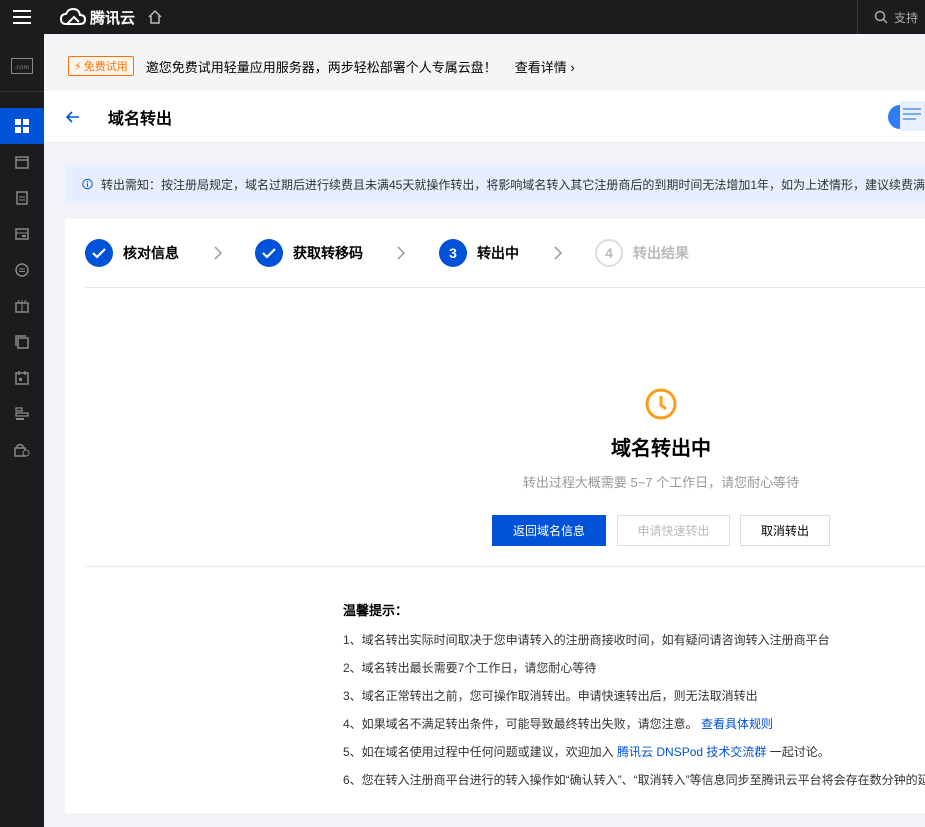 This screenshot has height=827, width=925. I want to click on document-icon, so click(22, 198).